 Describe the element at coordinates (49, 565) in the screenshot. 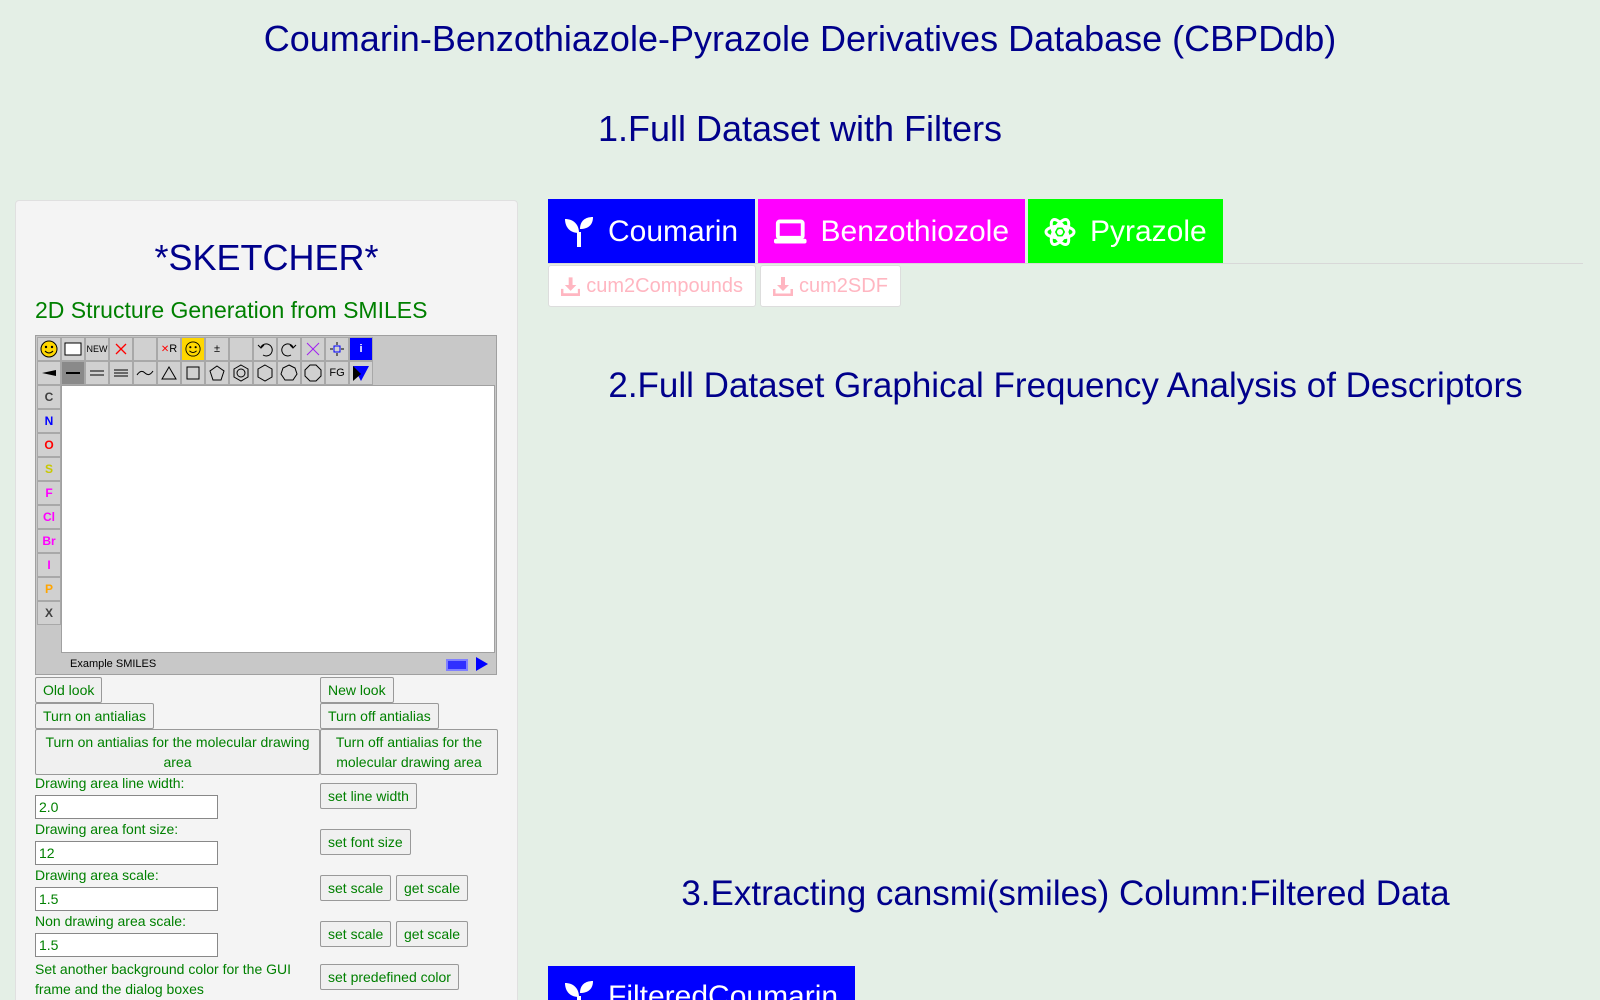

I see `atom-button: I` at that location.